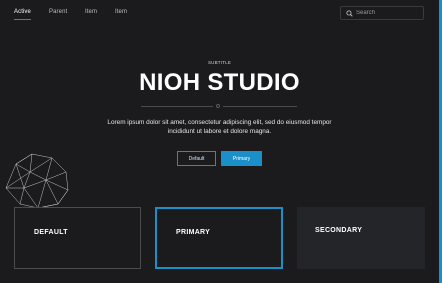 This screenshot has width=442, height=283. What do you see at coordinates (219, 82) in the screenshot?
I see `hero-title: NIOH STUDIO` at bounding box center [219, 82].